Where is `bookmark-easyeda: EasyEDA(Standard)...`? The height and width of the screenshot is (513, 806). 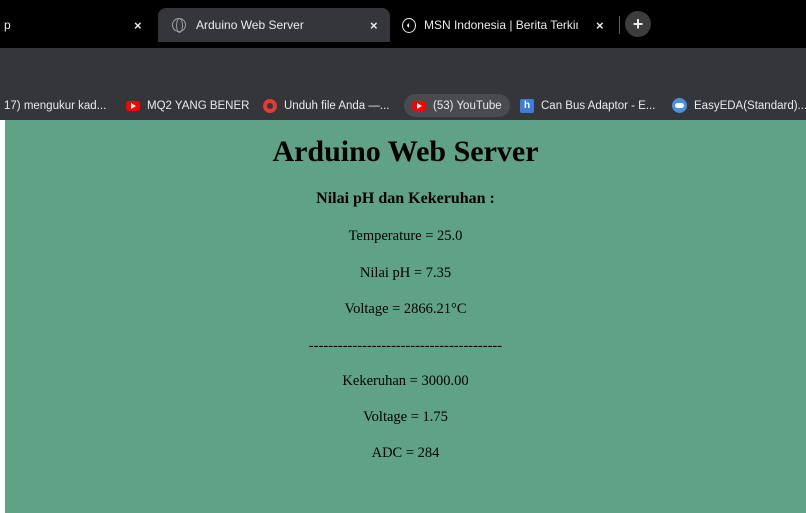 bookmark-easyeda: EasyEDA(Standard)... is located at coordinates (739, 105).